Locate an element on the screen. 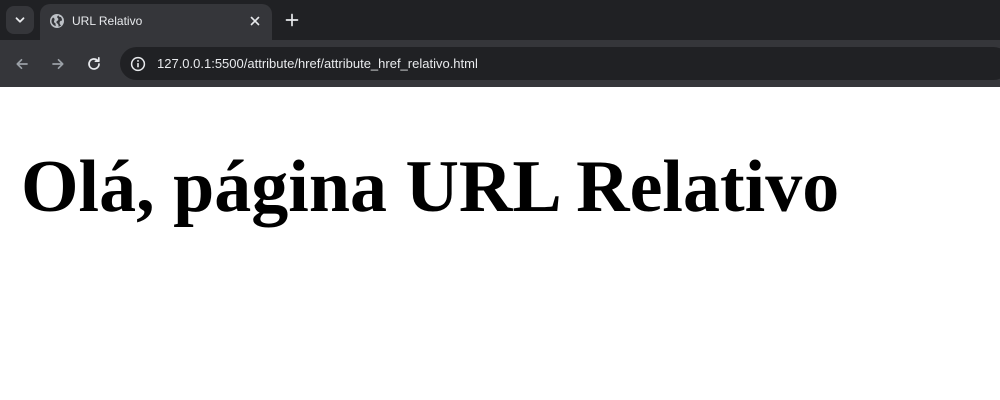 The height and width of the screenshot is (400, 1000). reload-button is located at coordinates (94, 64).